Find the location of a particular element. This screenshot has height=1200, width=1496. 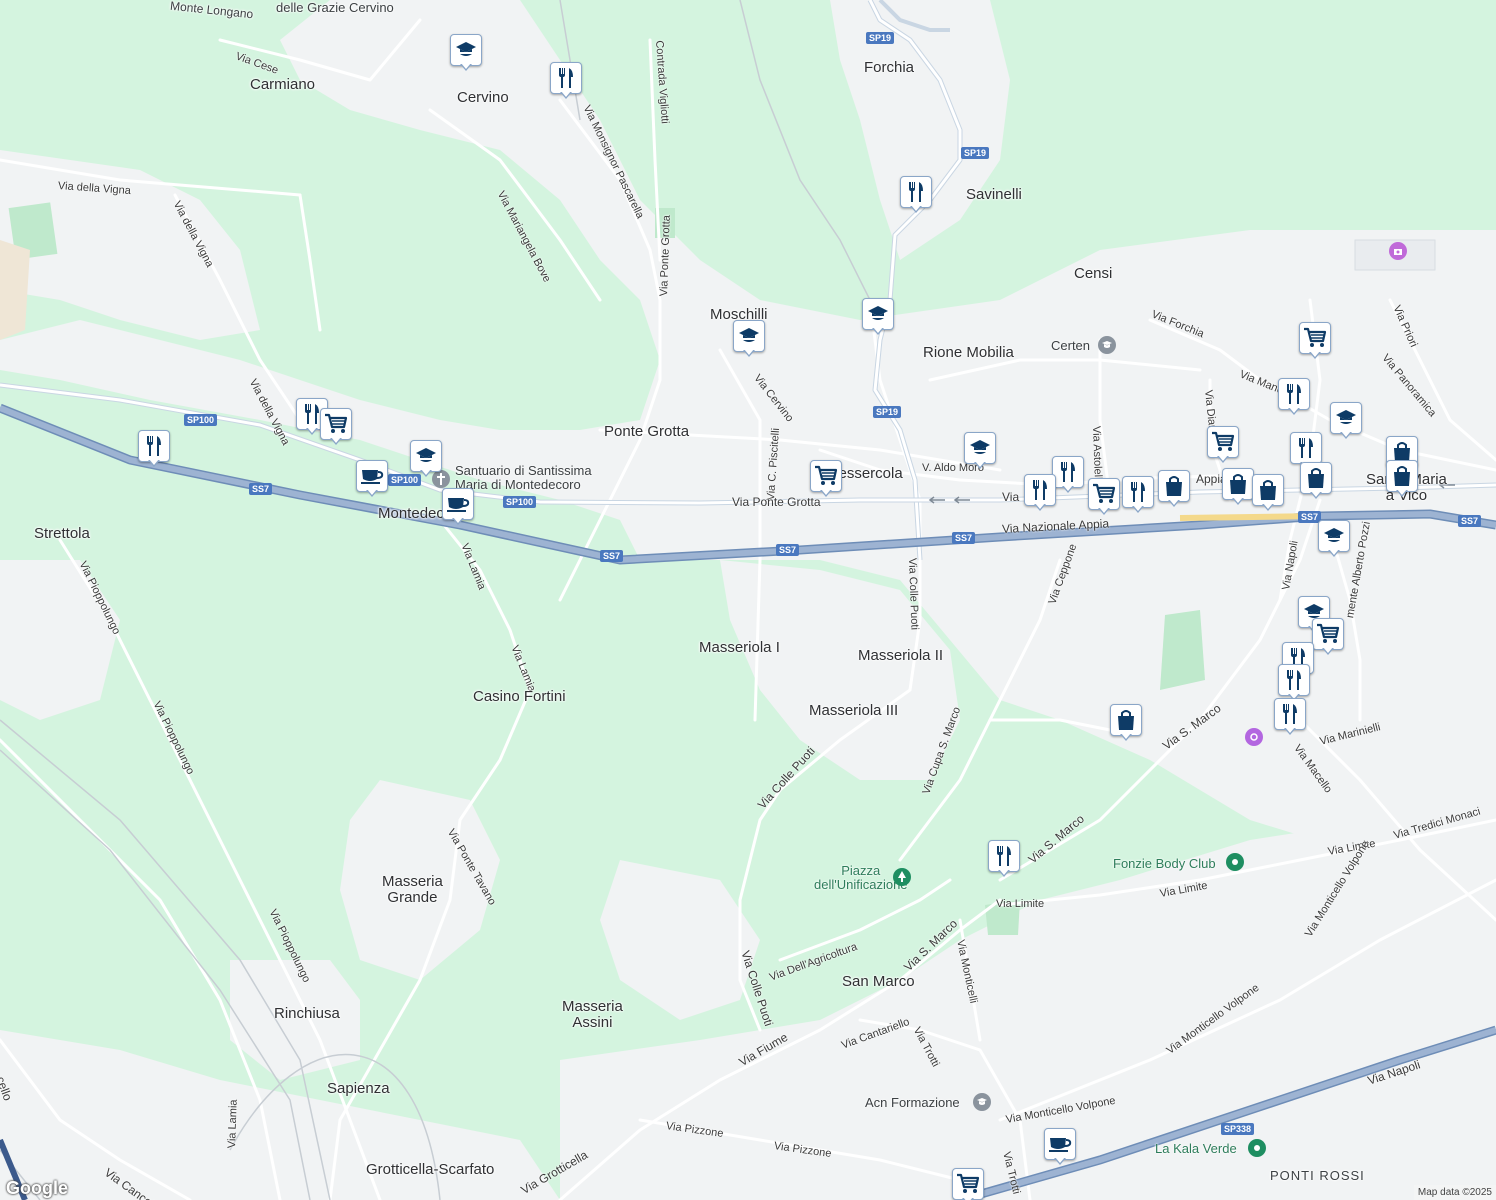

google-logo: Google is located at coordinates (37, 1188).